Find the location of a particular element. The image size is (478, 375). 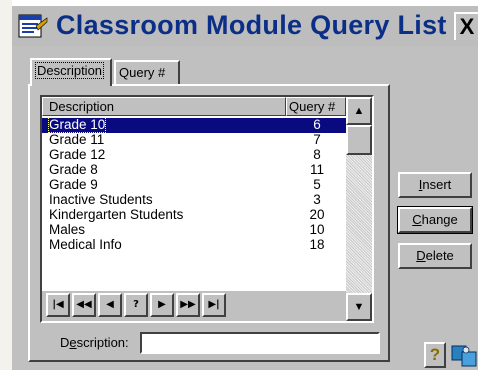

list-item-query: 6 is located at coordinates (317, 124).